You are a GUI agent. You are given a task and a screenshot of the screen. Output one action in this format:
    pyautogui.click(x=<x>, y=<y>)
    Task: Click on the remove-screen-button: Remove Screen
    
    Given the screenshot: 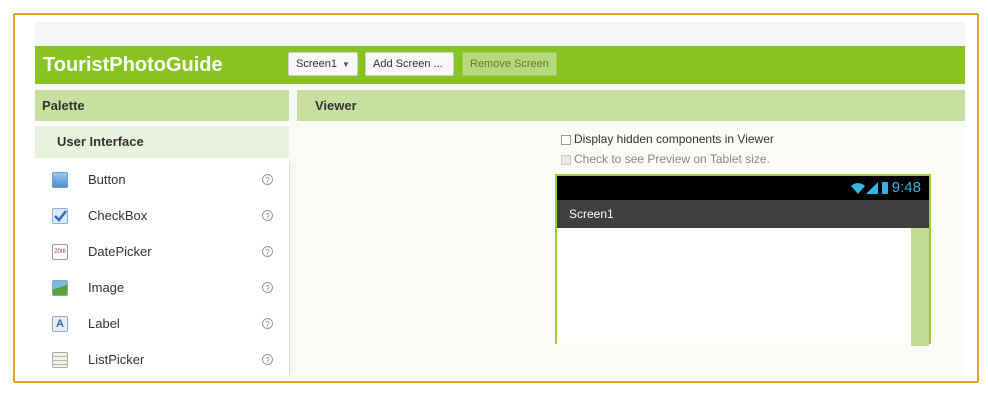 What is the action you would take?
    pyautogui.click(x=509, y=64)
    